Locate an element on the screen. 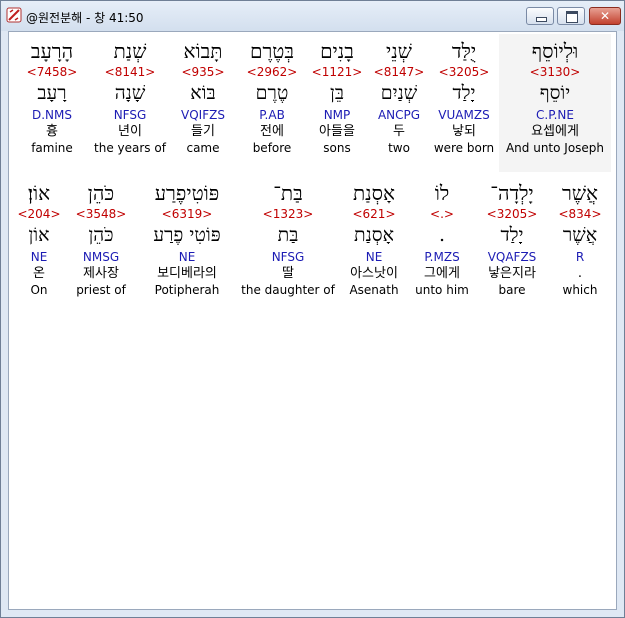 Image resolution: width=625 pixels, height=618 pixels. hebrew-word: לוֹ is located at coordinates (442, 193).